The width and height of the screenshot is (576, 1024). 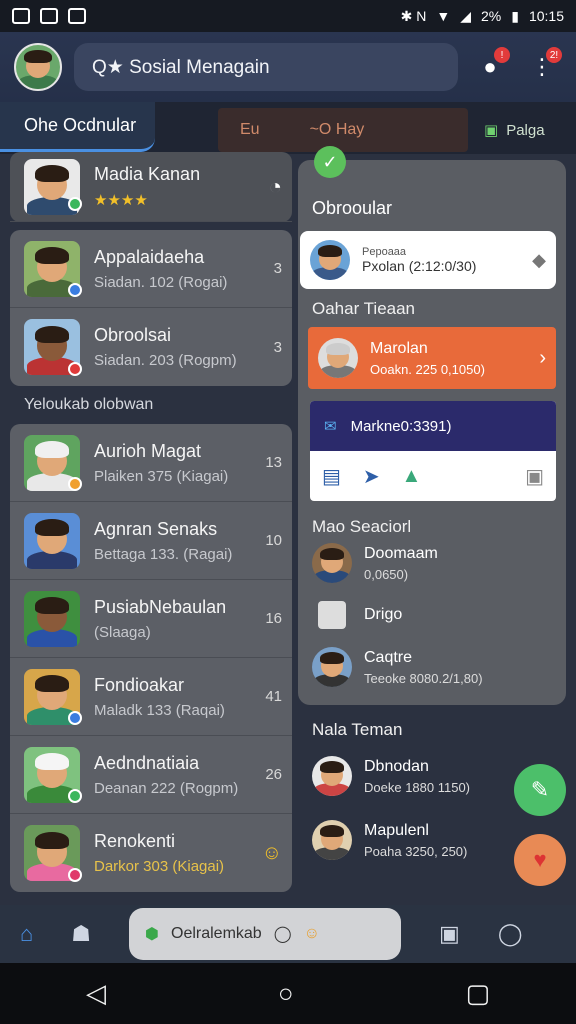 I want to click on search-bar: Q★ Sosial Menagain, so click(x=266, y=67).